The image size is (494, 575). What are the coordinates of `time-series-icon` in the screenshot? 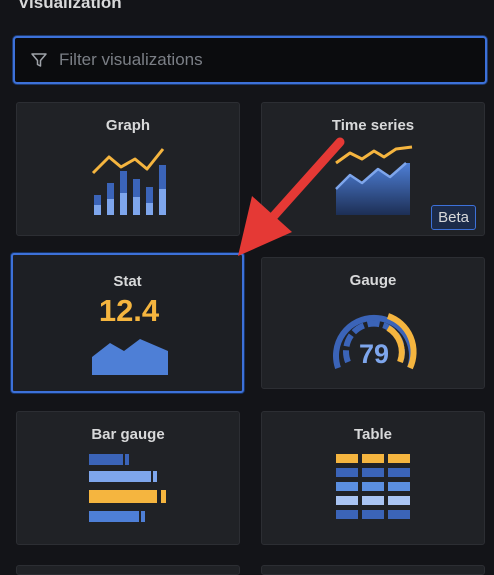 It's located at (374, 180).